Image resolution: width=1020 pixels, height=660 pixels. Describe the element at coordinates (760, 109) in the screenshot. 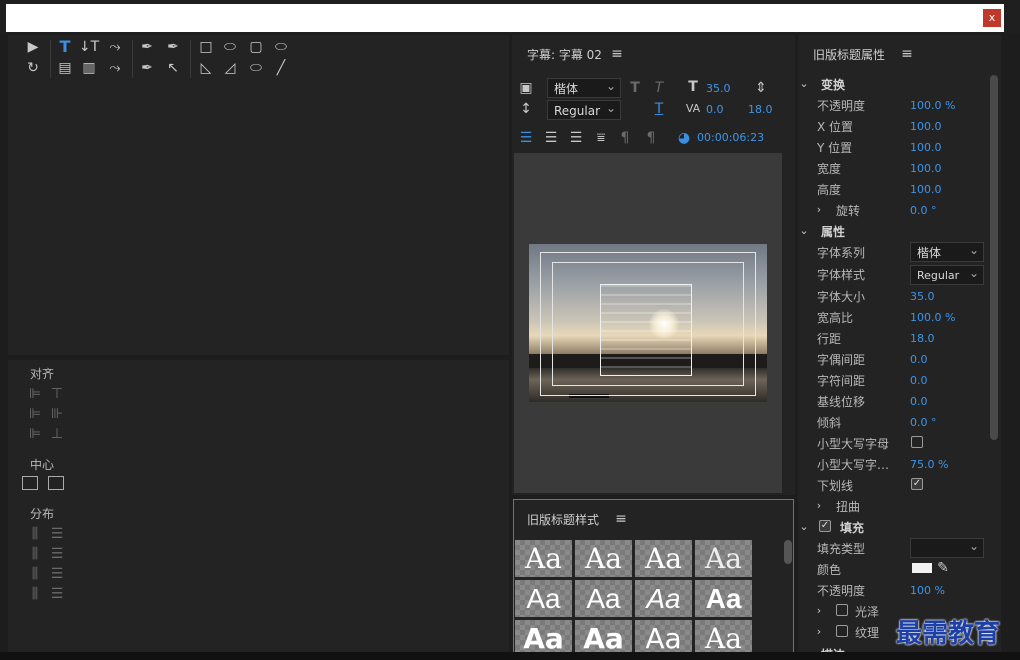

I see `leading-value: 18.0` at that location.